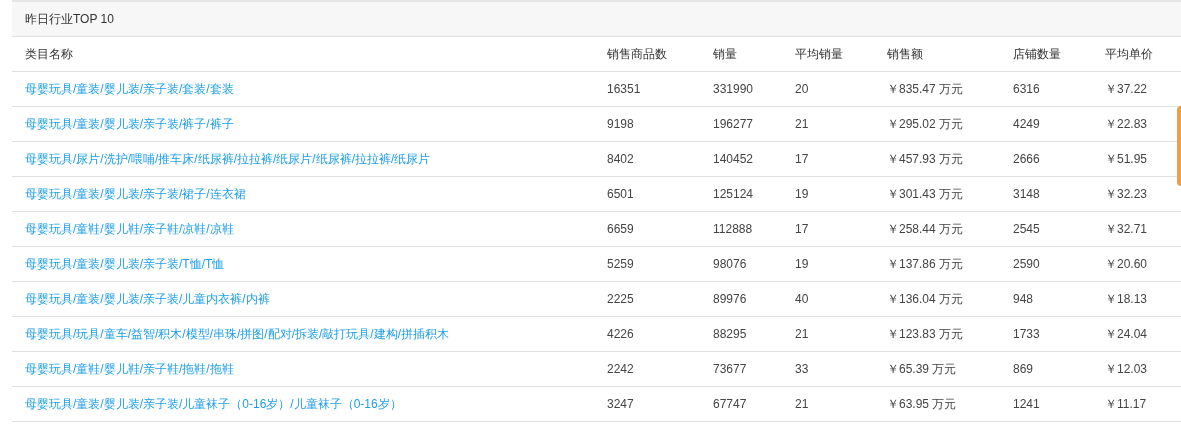  What do you see at coordinates (637, 54) in the screenshot?
I see `column-header: 销售商品数` at bounding box center [637, 54].